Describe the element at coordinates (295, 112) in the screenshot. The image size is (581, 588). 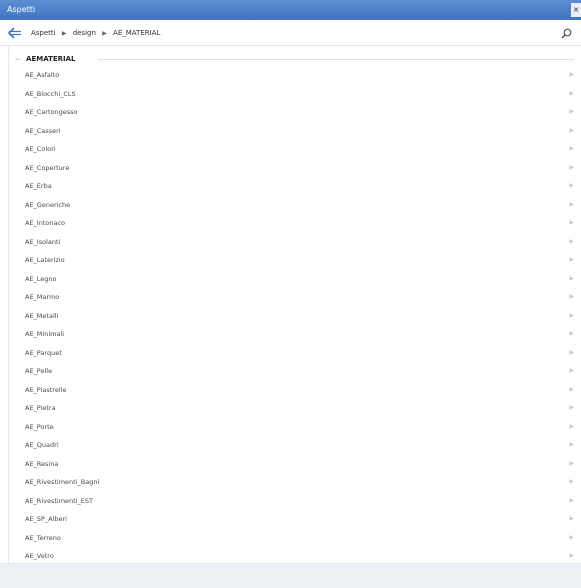
I see `list-item: AE_Cartongesso ▶` at that location.